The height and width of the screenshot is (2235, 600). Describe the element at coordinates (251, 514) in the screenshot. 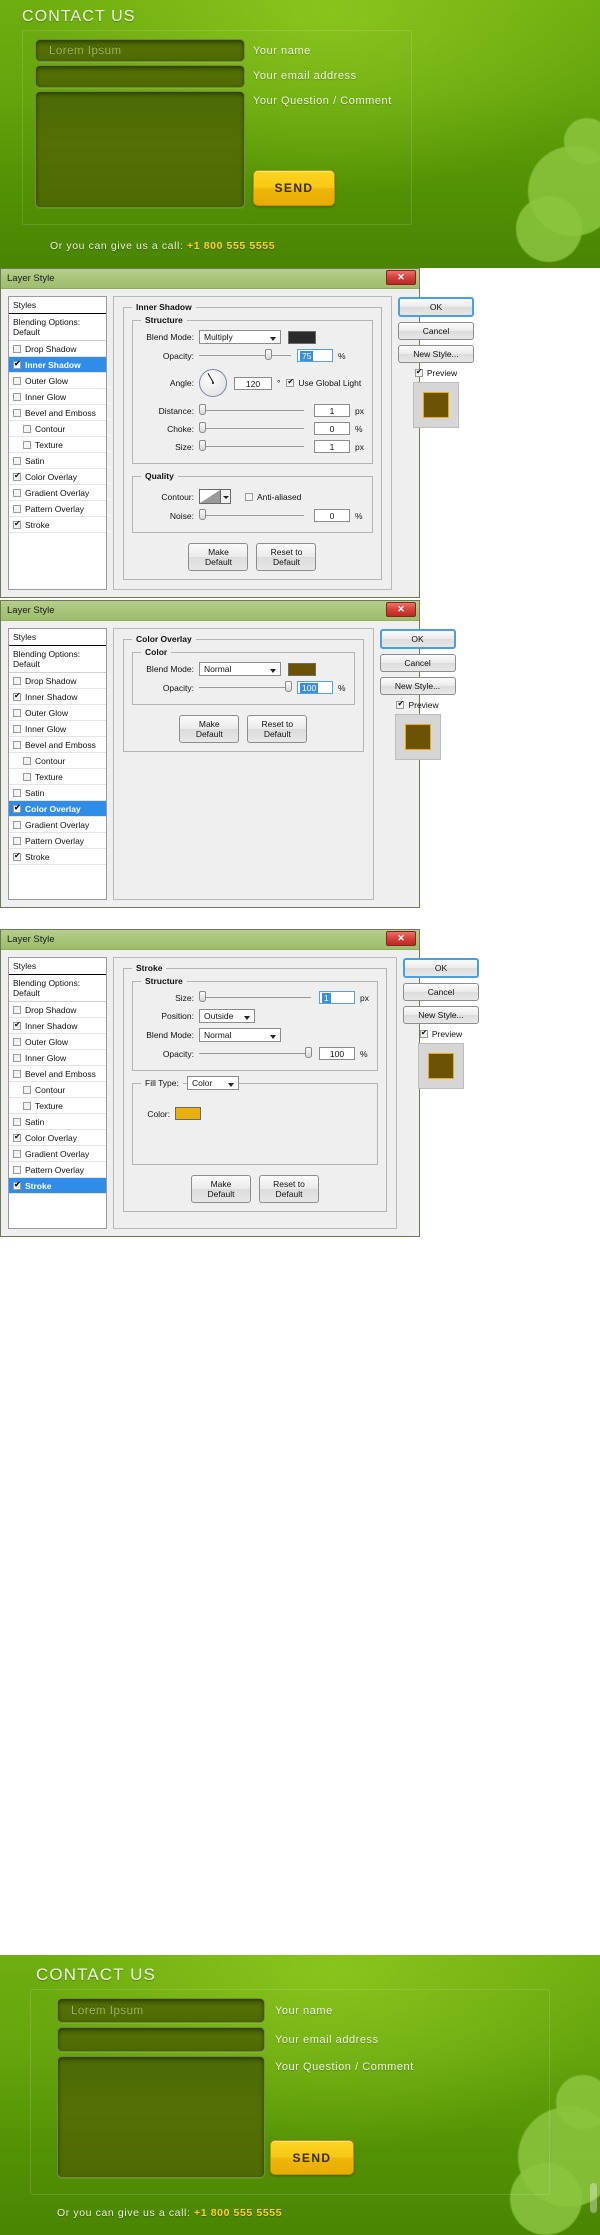

I see `noise-slider` at that location.